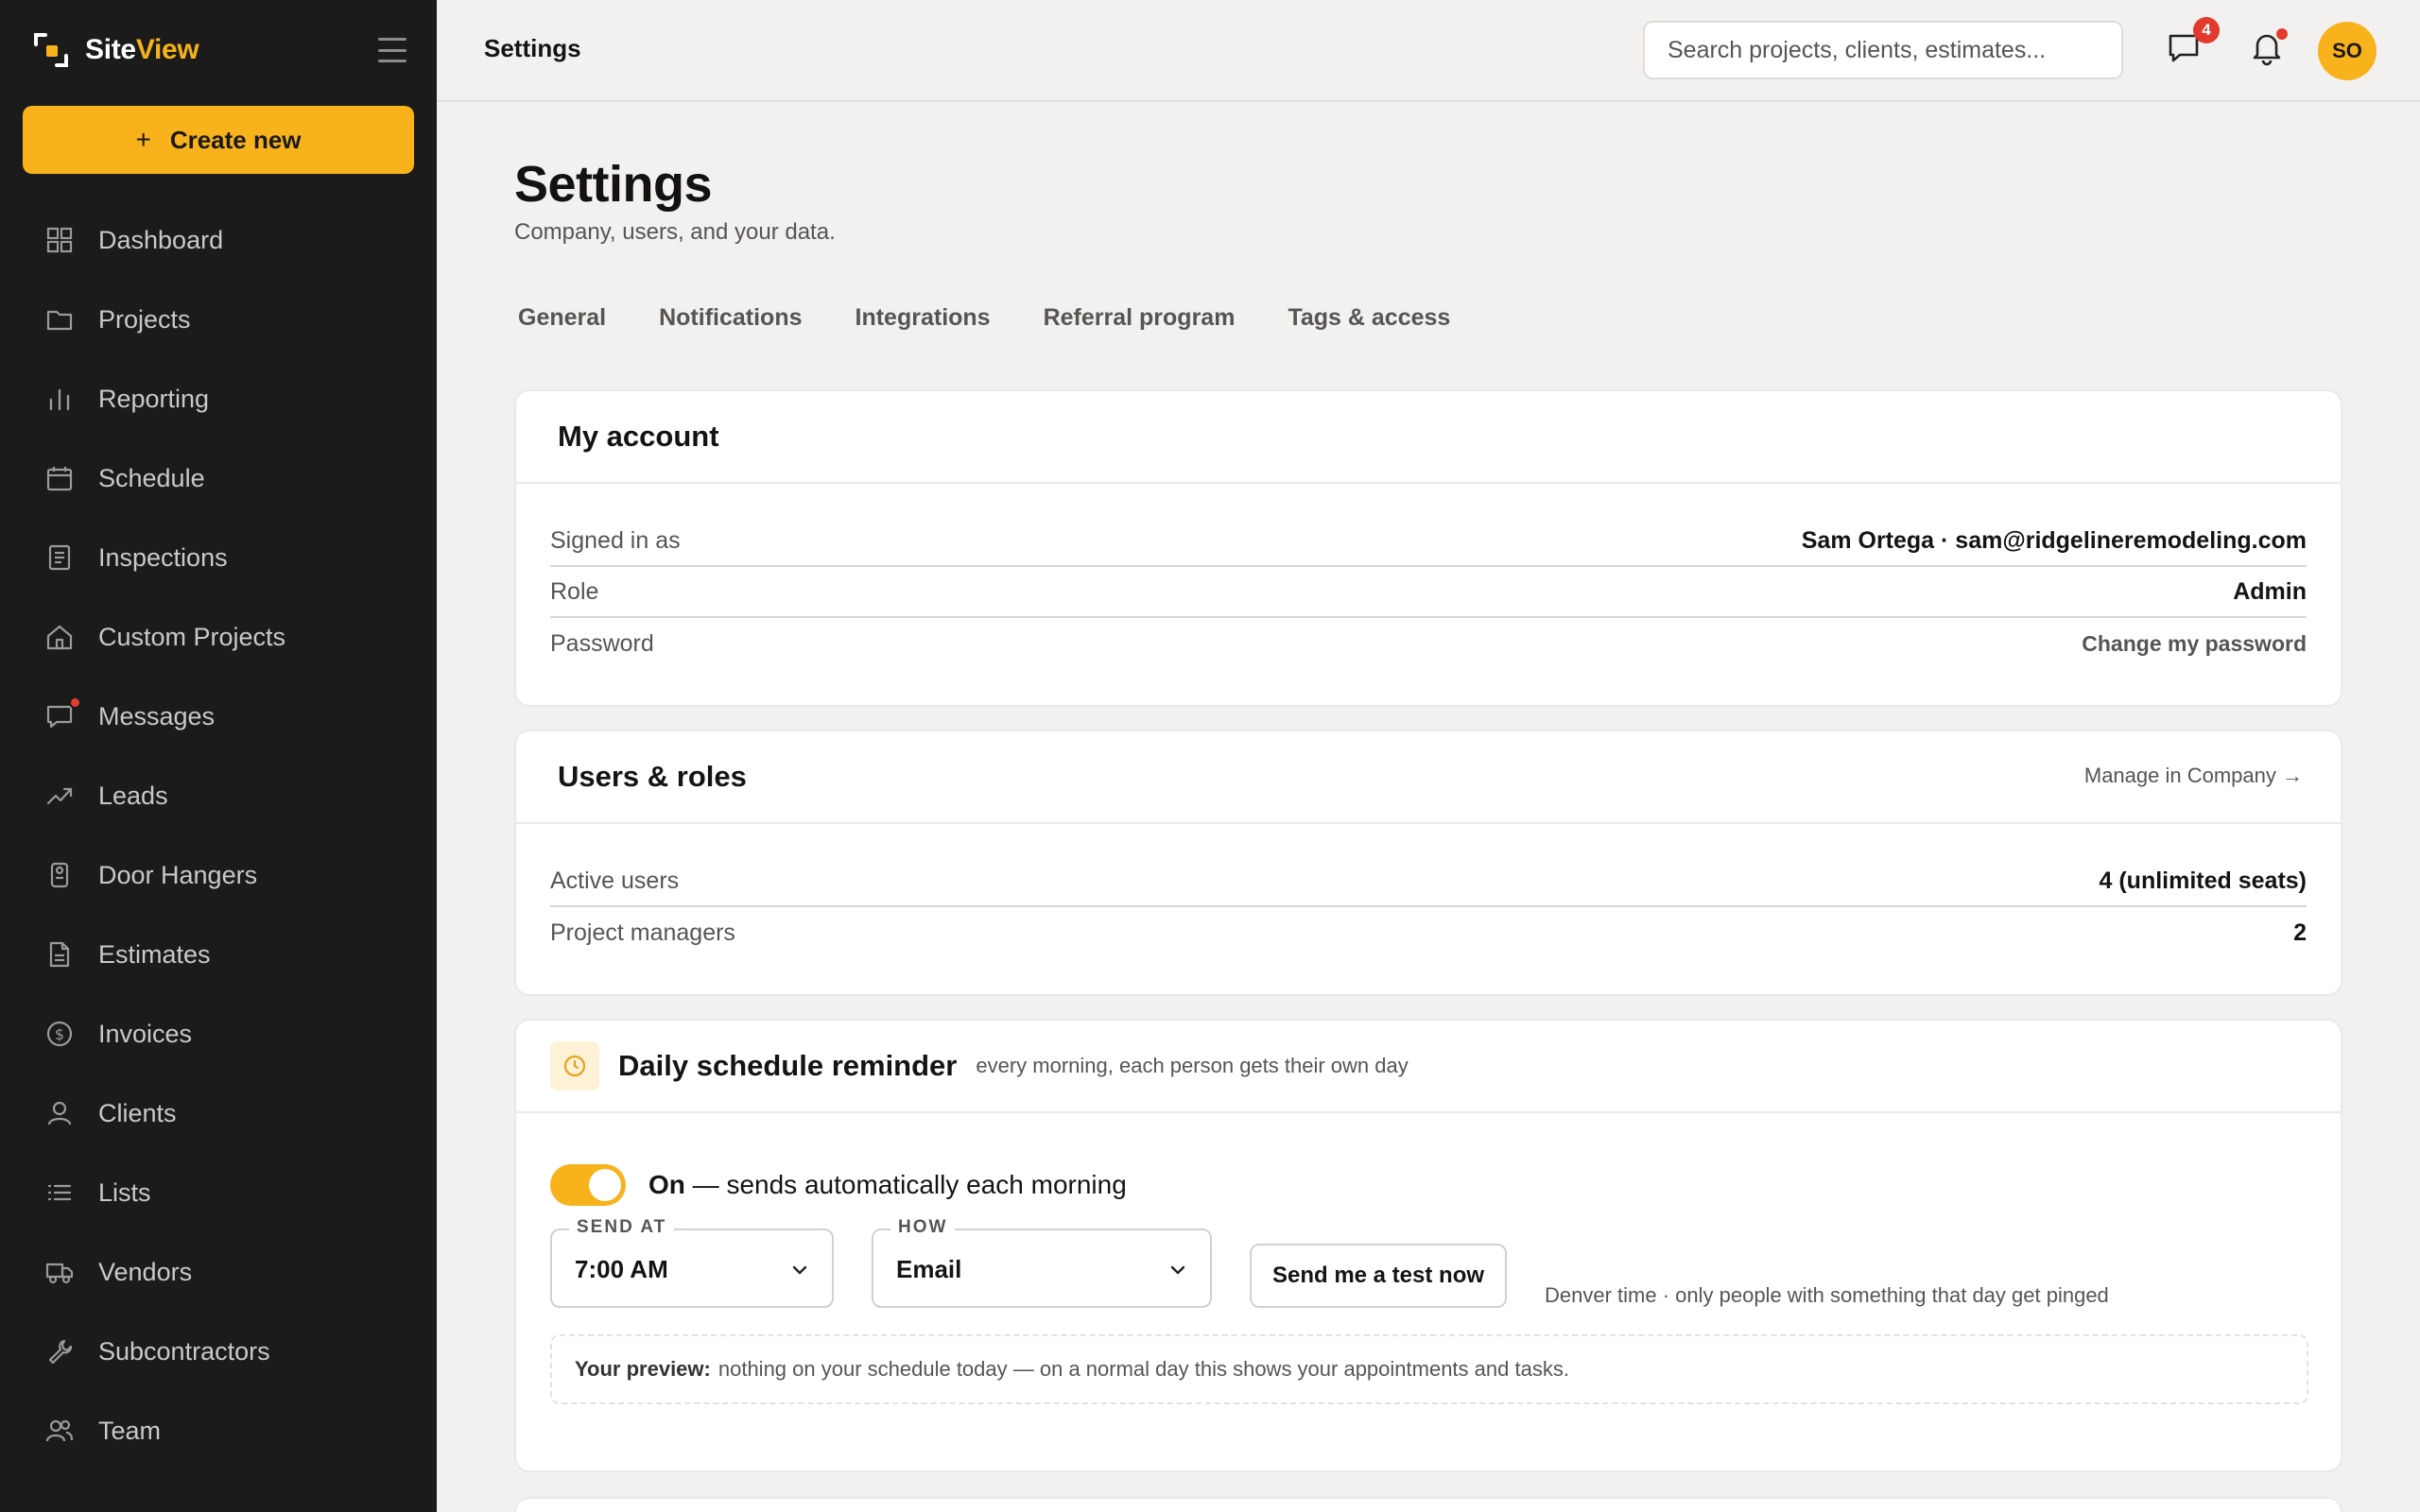 Image resolution: width=2420 pixels, height=1512 pixels. Describe the element at coordinates (59, 399) in the screenshot. I see `bar-chart-icon` at that location.